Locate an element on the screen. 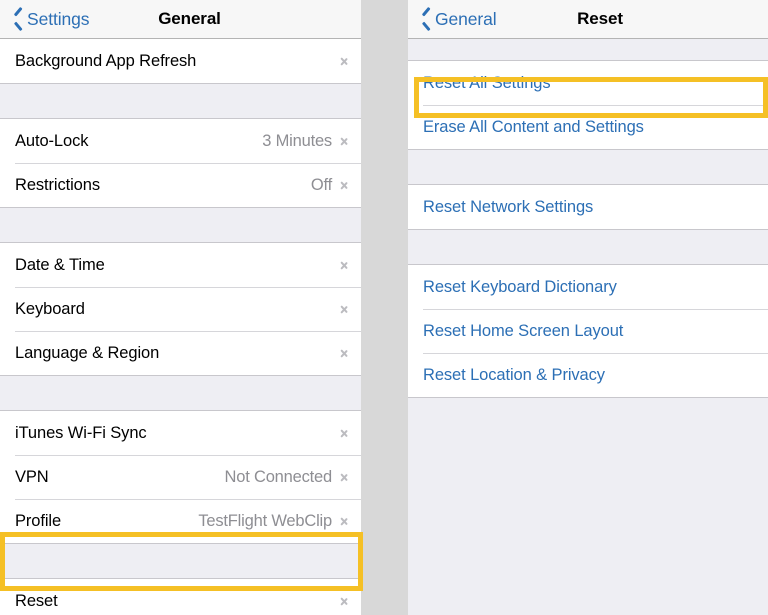 This screenshot has height=615, width=768. row-label: Reset is located at coordinates (36, 600).